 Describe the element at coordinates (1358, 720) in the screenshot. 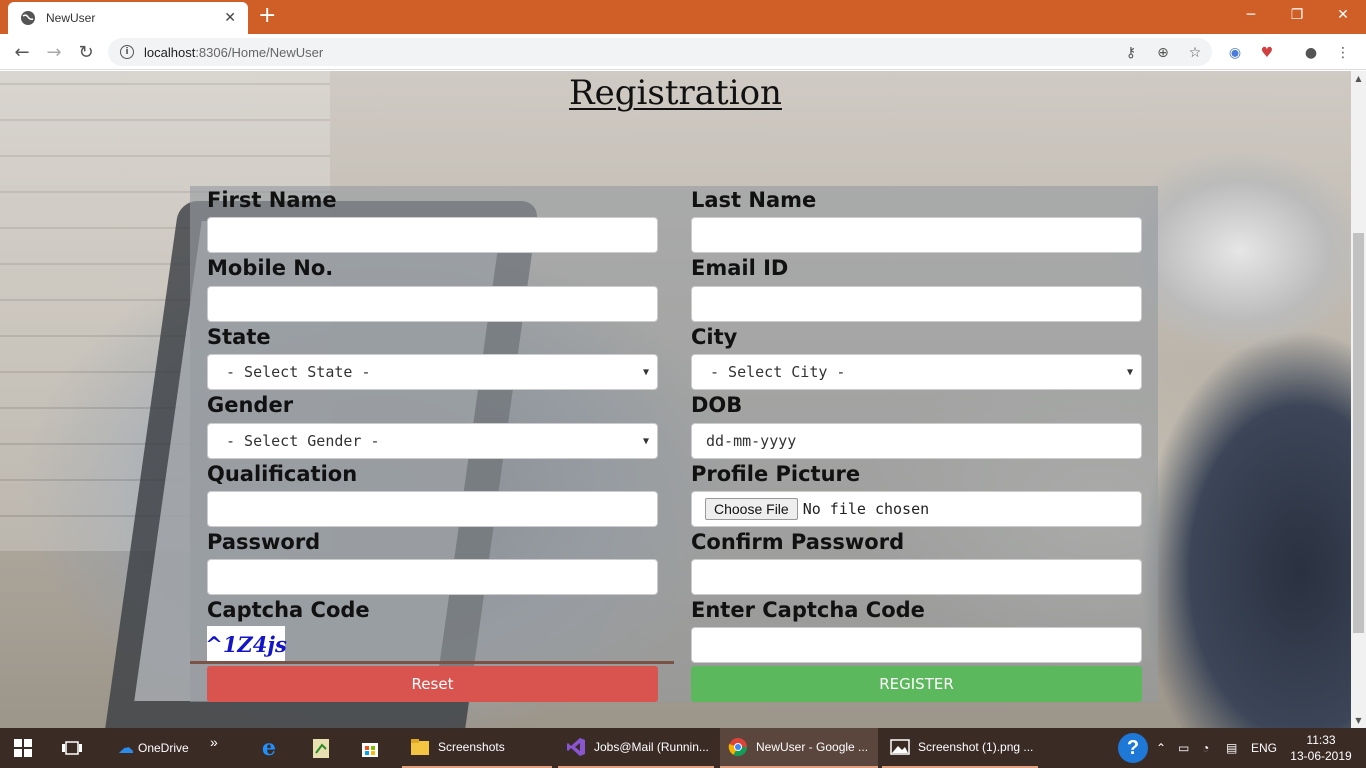

I see `scroll-down-icon: ▼` at that location.